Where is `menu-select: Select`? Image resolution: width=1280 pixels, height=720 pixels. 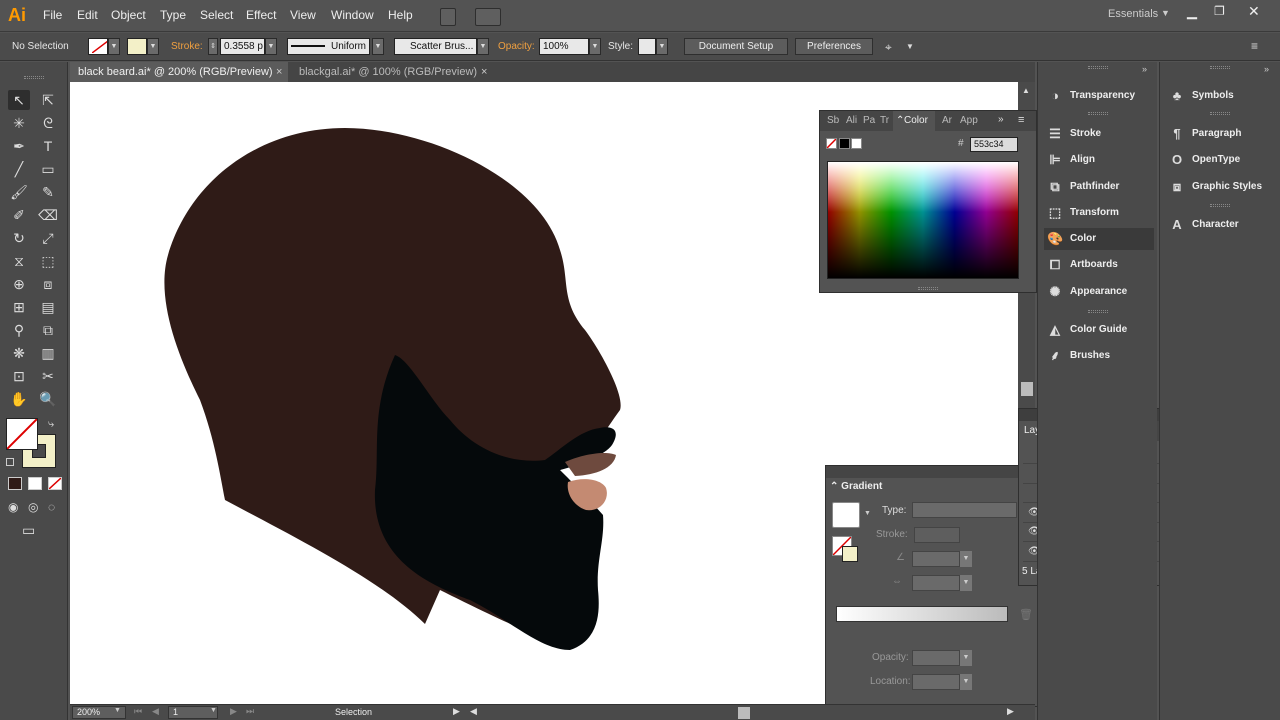
menu-select: Select is located at coordinates (216, 15).